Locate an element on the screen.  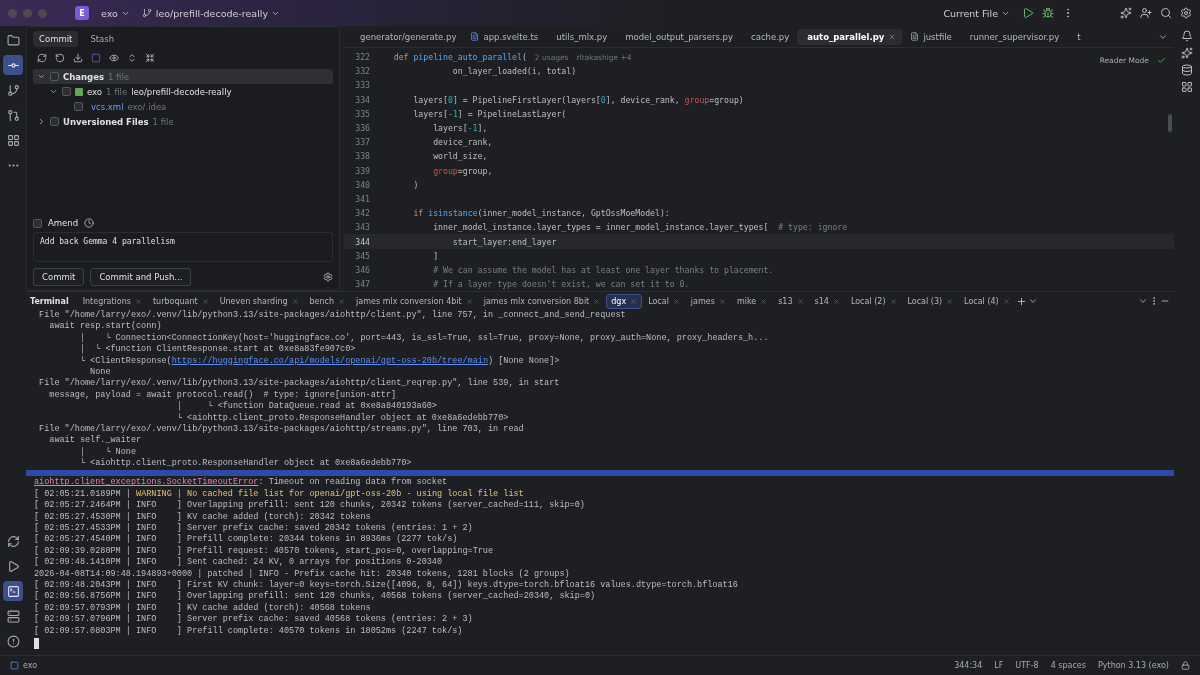
code-line: ) is located at coordinates (415, 184).